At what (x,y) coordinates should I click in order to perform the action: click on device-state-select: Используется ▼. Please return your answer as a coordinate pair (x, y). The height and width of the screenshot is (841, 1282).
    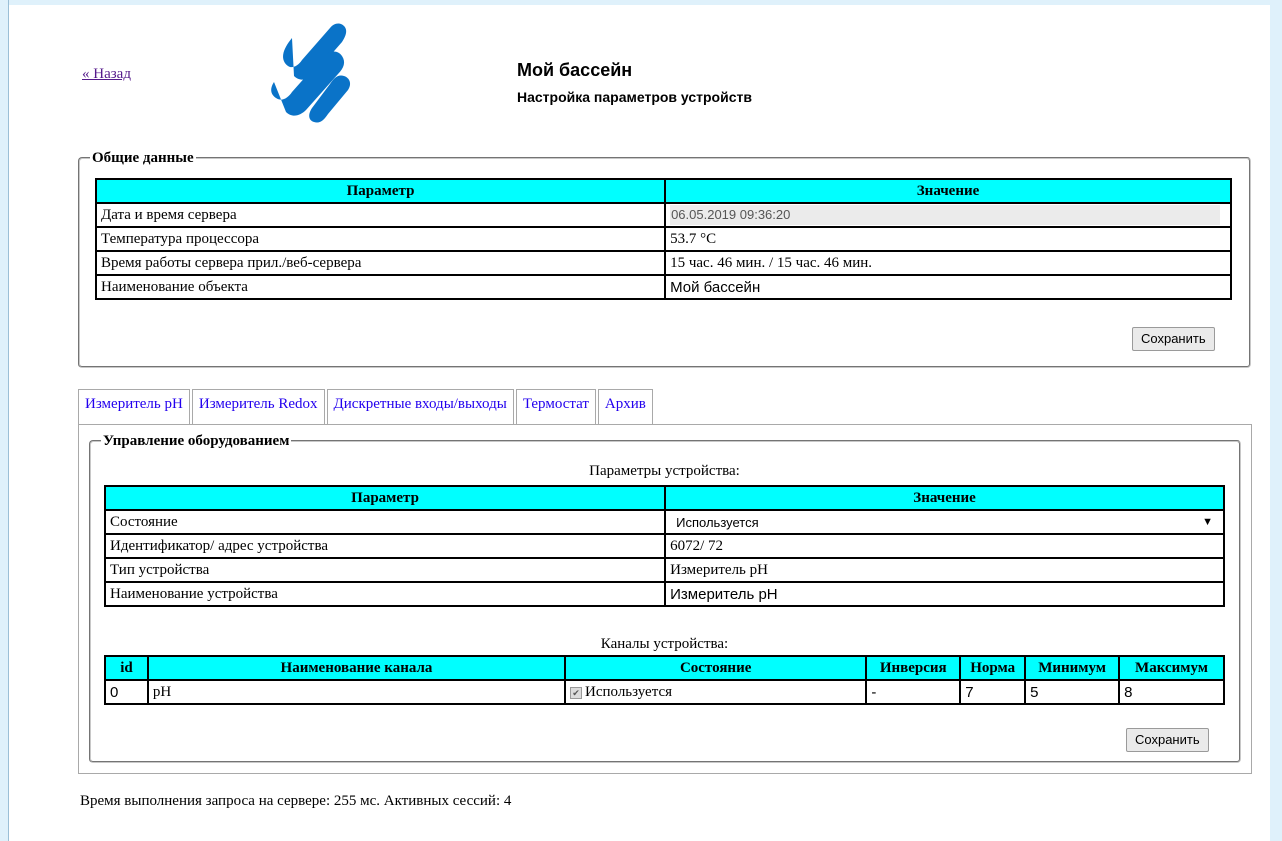
    Looking at the image, I should click on (944, 522).